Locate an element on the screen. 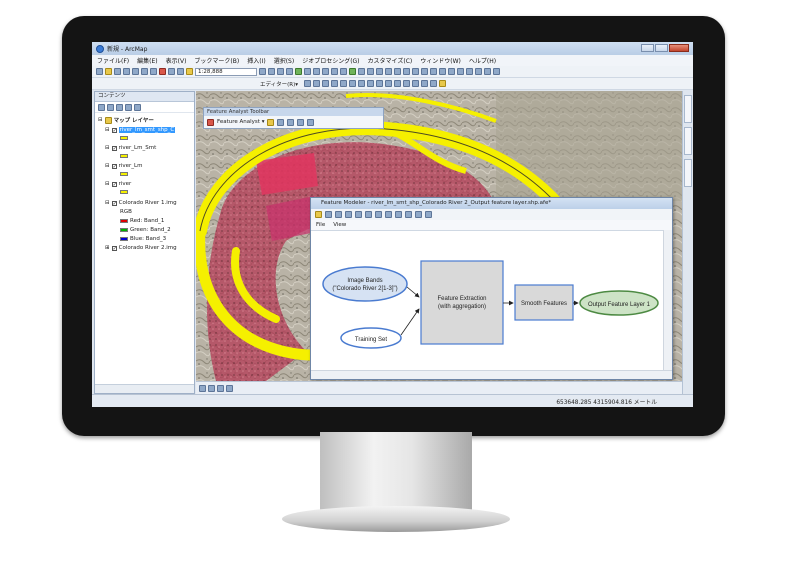  editor-toolbar-icon is located at coordinates (262, 71).